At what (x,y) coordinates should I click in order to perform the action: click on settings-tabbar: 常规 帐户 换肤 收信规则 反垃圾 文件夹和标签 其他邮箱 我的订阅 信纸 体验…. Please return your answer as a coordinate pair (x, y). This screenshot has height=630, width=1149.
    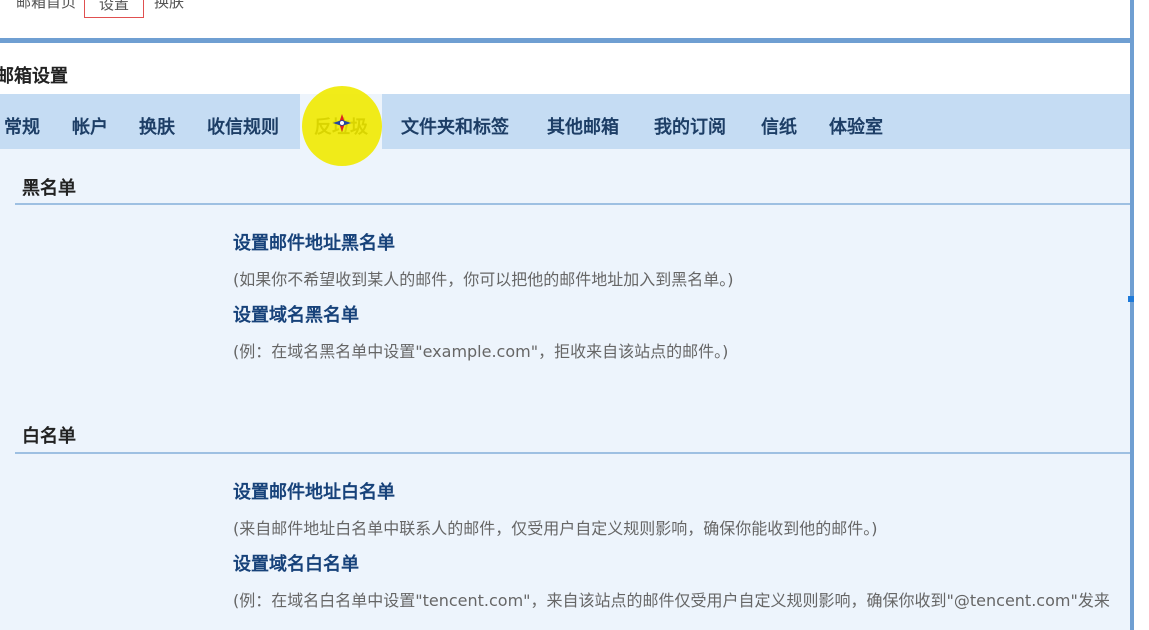
    Looking at the image, I should click on (565, 121).